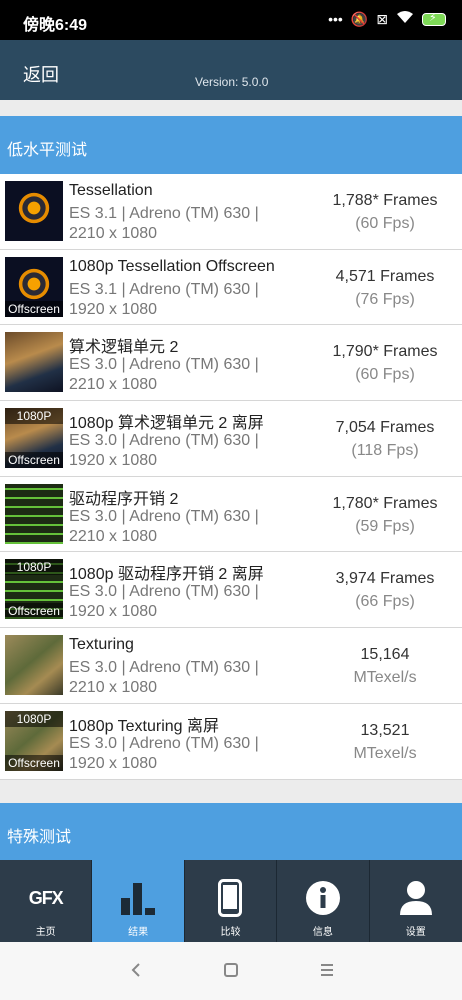 Image resolution: width=462 pixels, height=1000 pixels. What do you see at coordinates (405, 19) in the screenshot?
I see `wifi-icon` at bounding box center [405, 19].